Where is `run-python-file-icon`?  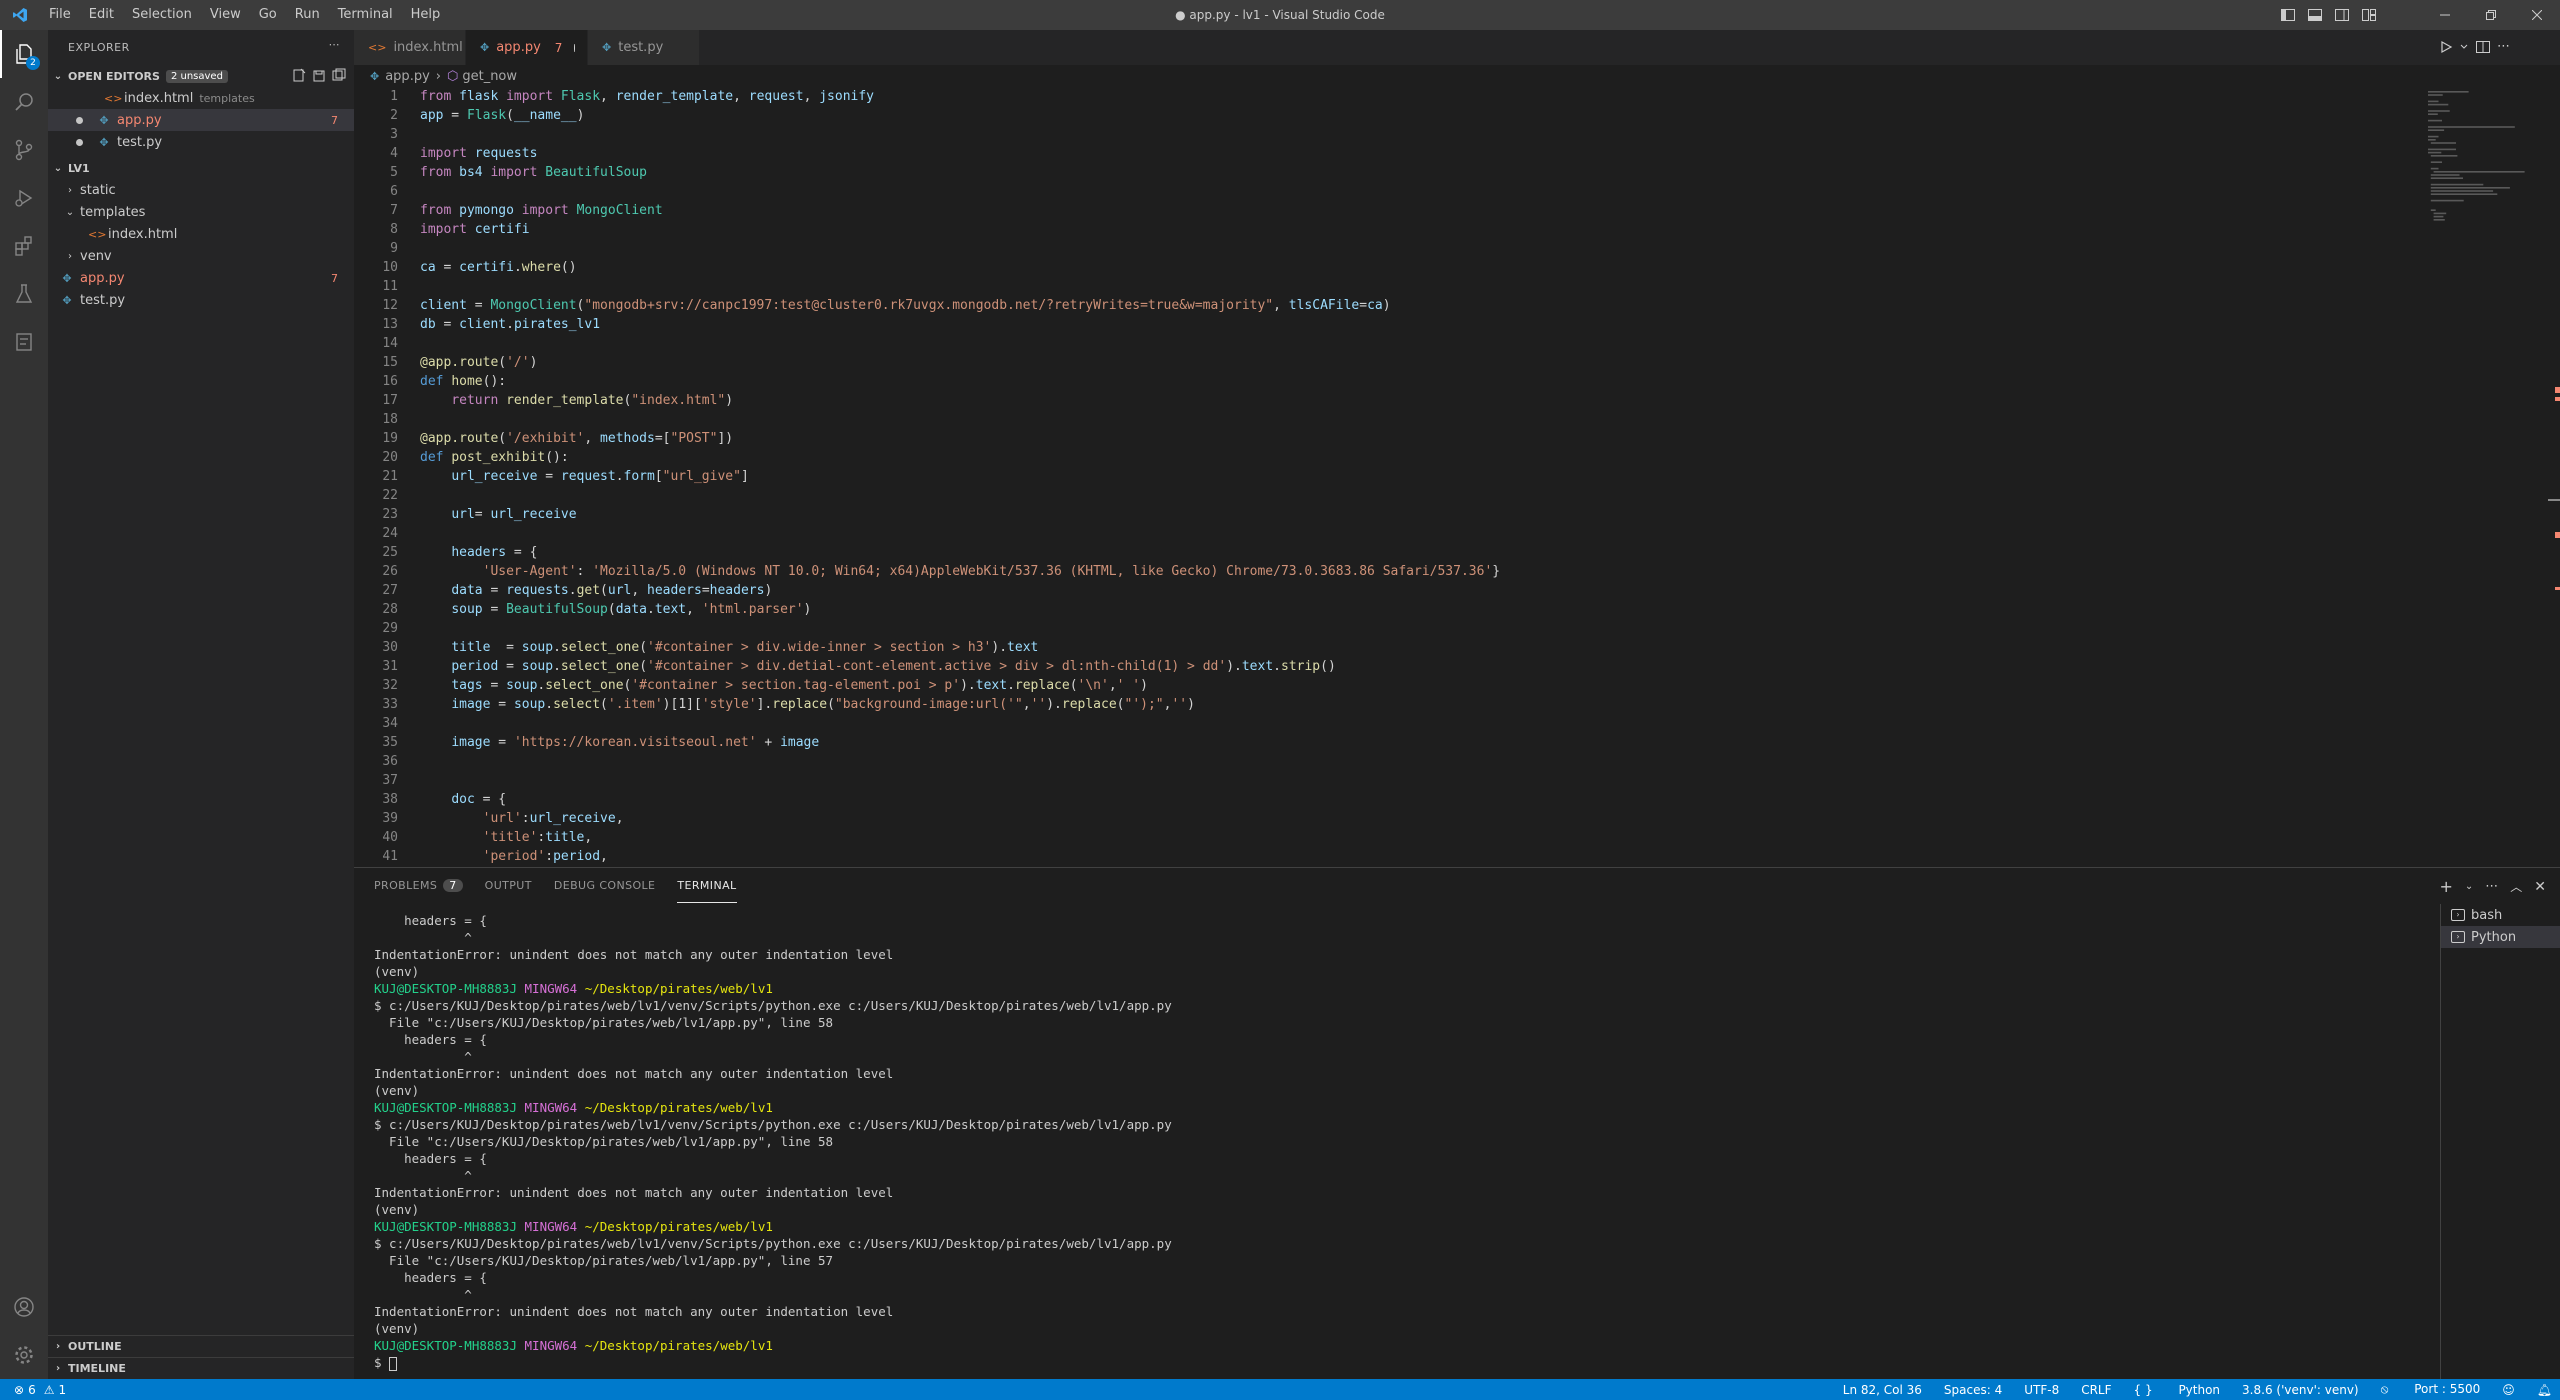 run-python-file-icon is located at coordinates (2446, 47).